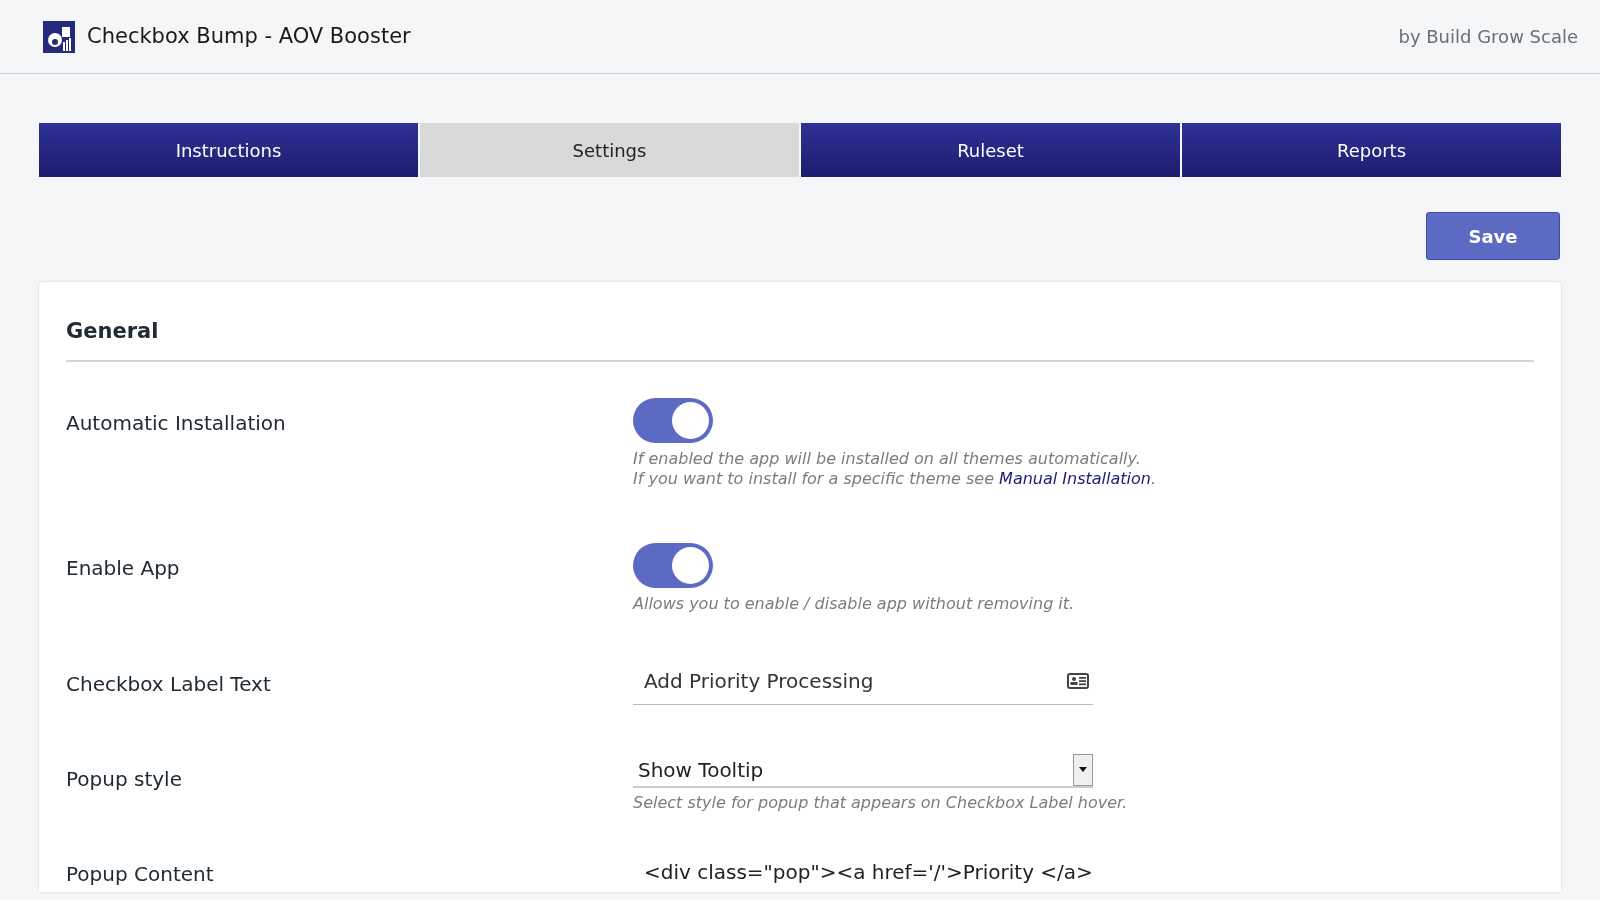  I want to click on dropdown-caret-icon, so click(1083, 769).